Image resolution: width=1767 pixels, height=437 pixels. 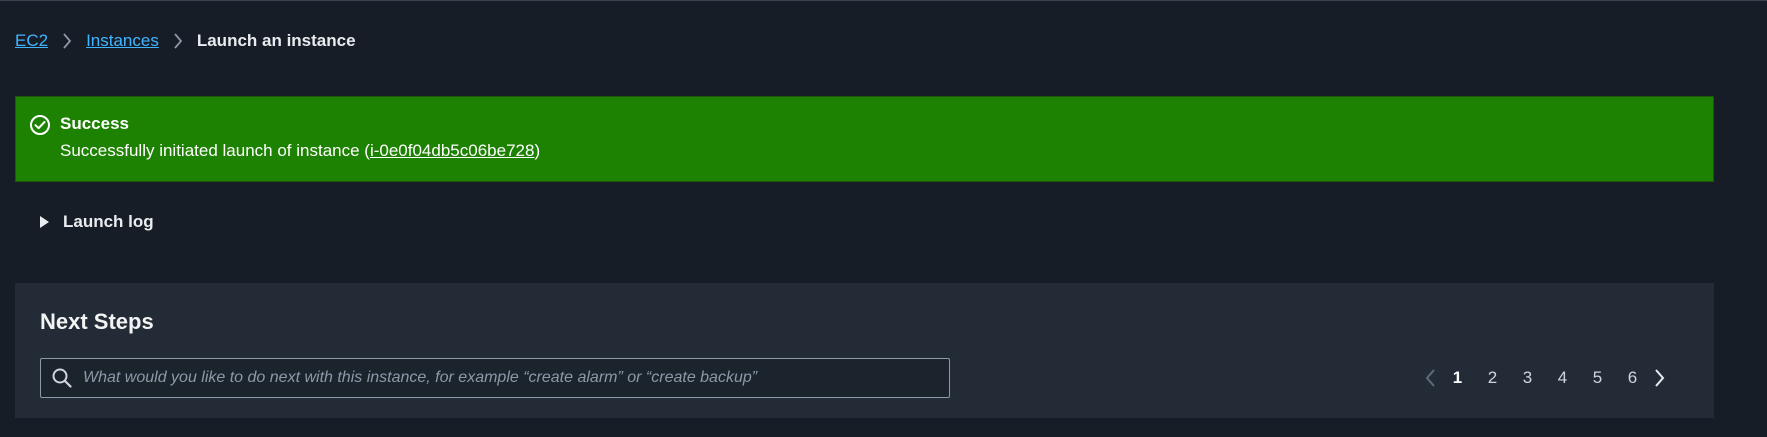 I want to click on launch-log-toggle: Launch log, so click(x=97, y=222).